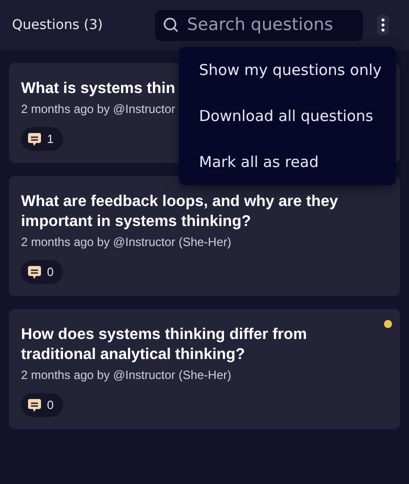 The height and width of the screenshot is (484, 409). What do you see at coordinates (98, 109) in the screenshot?
I see `question-meta: 2 months ago by @Instructor` at bounding box center [98, 109].